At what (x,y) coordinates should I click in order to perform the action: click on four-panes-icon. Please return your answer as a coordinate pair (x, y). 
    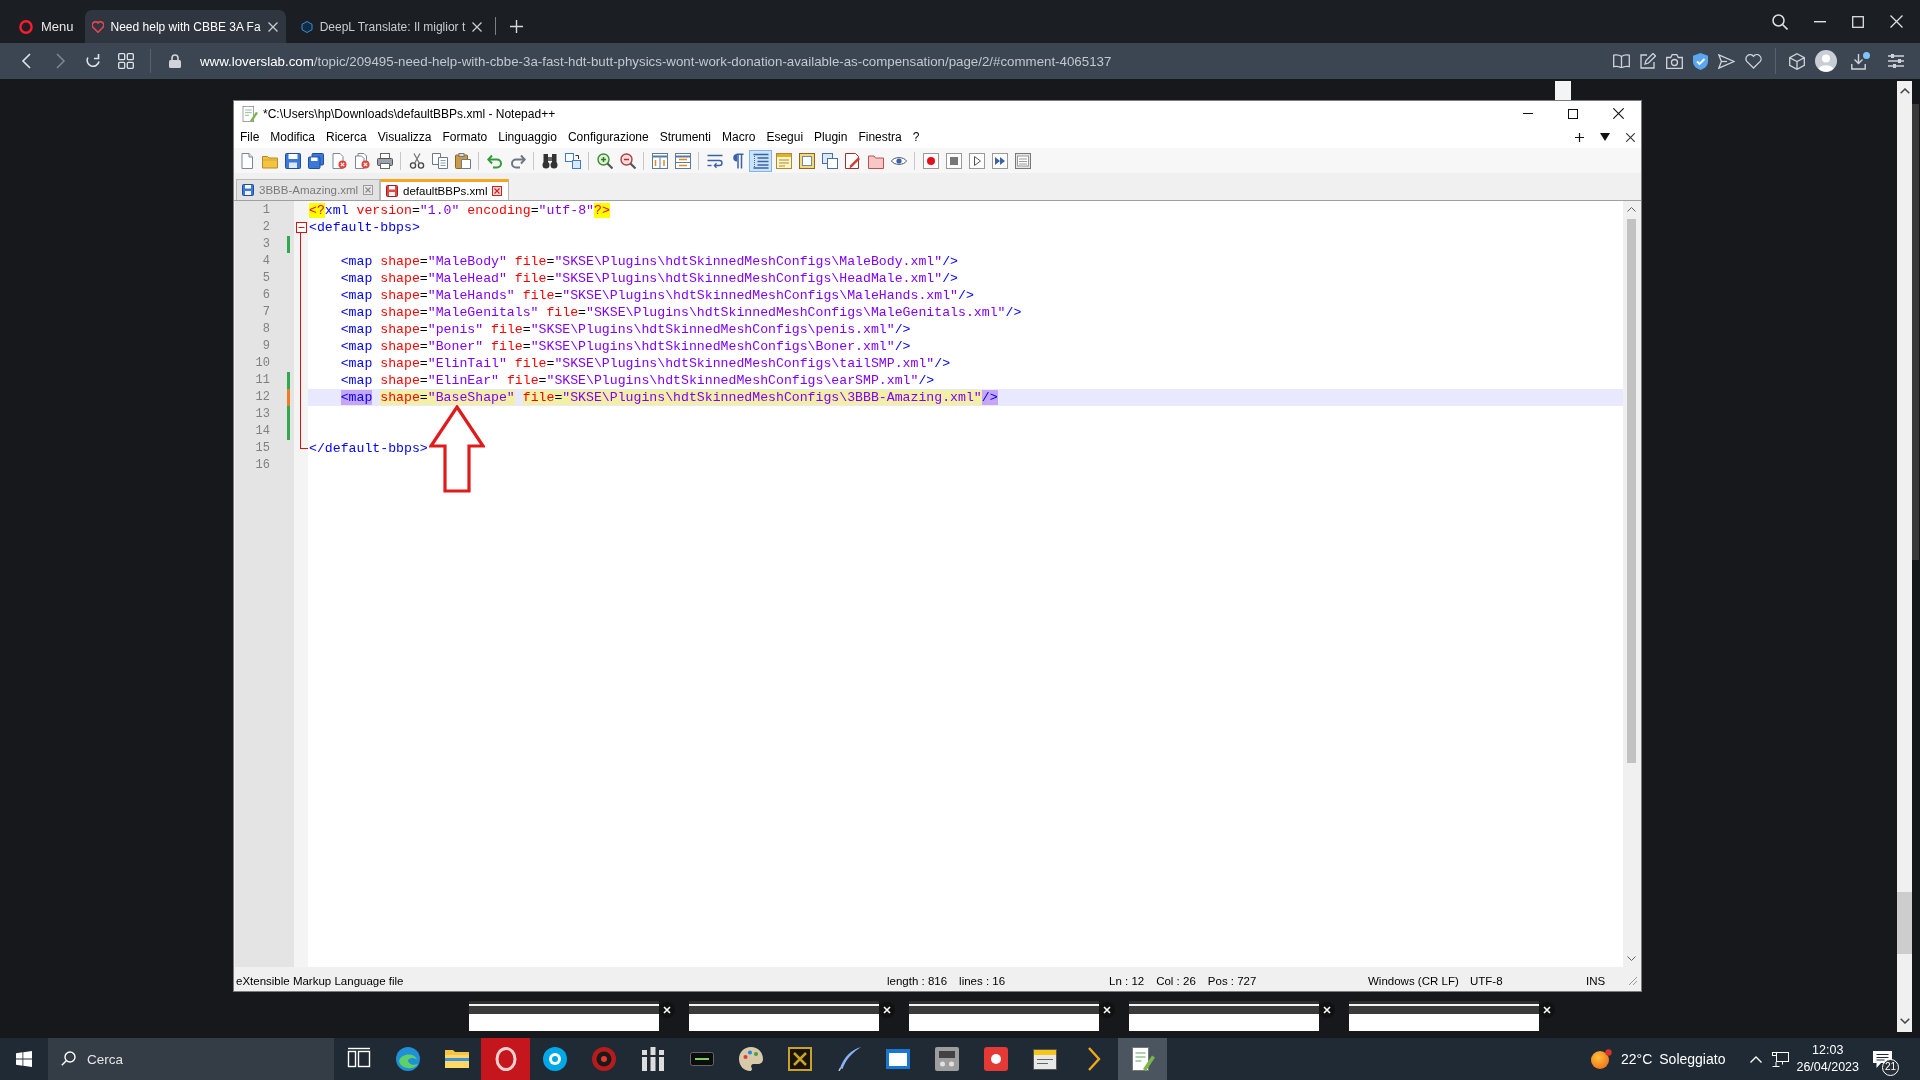
    Looking at the image, I should click on (24, 1059).